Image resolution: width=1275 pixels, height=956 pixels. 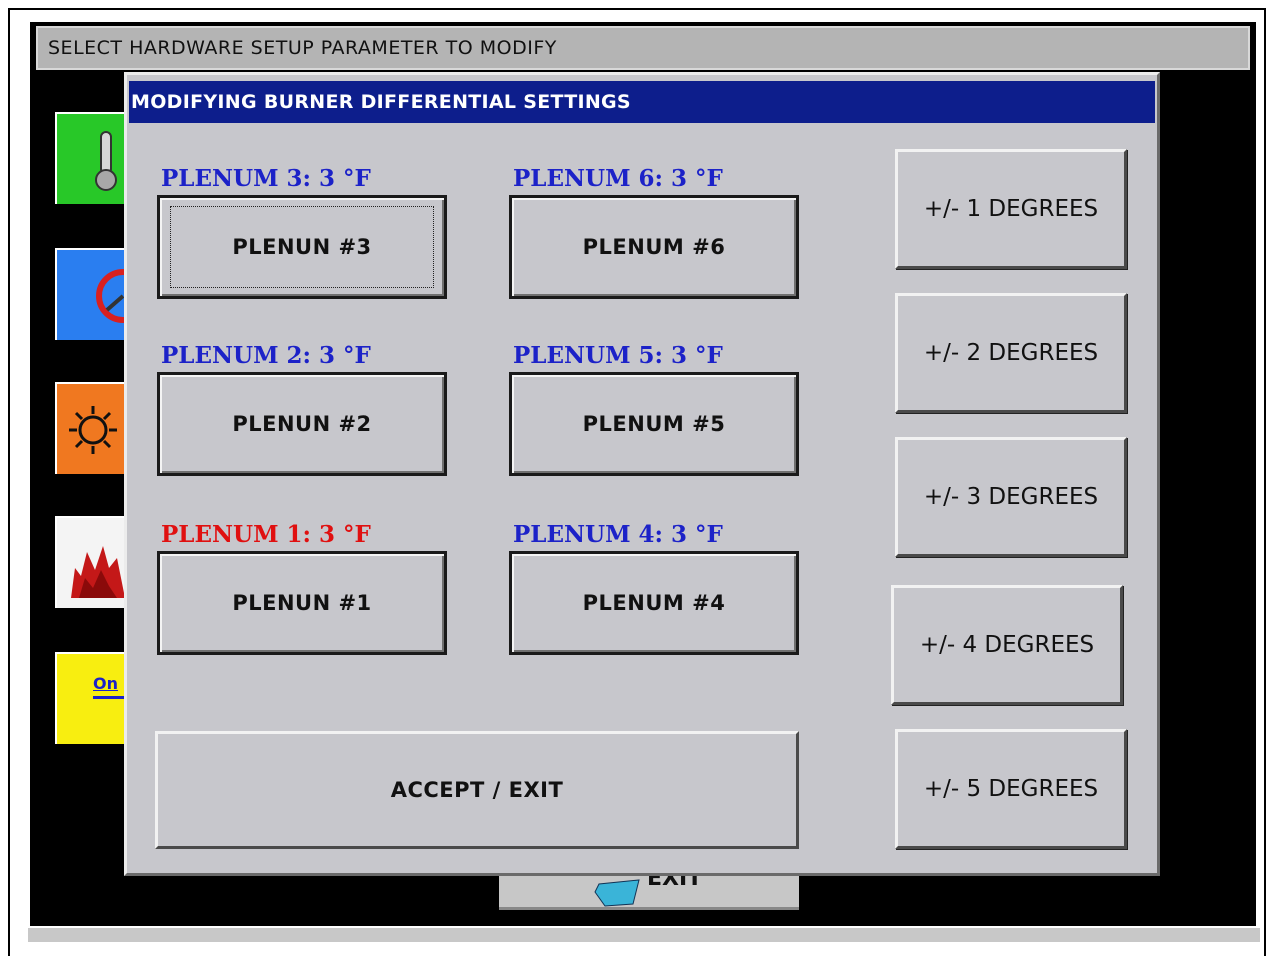 I want to click on gauge-icon, so click(x=90, y=294).